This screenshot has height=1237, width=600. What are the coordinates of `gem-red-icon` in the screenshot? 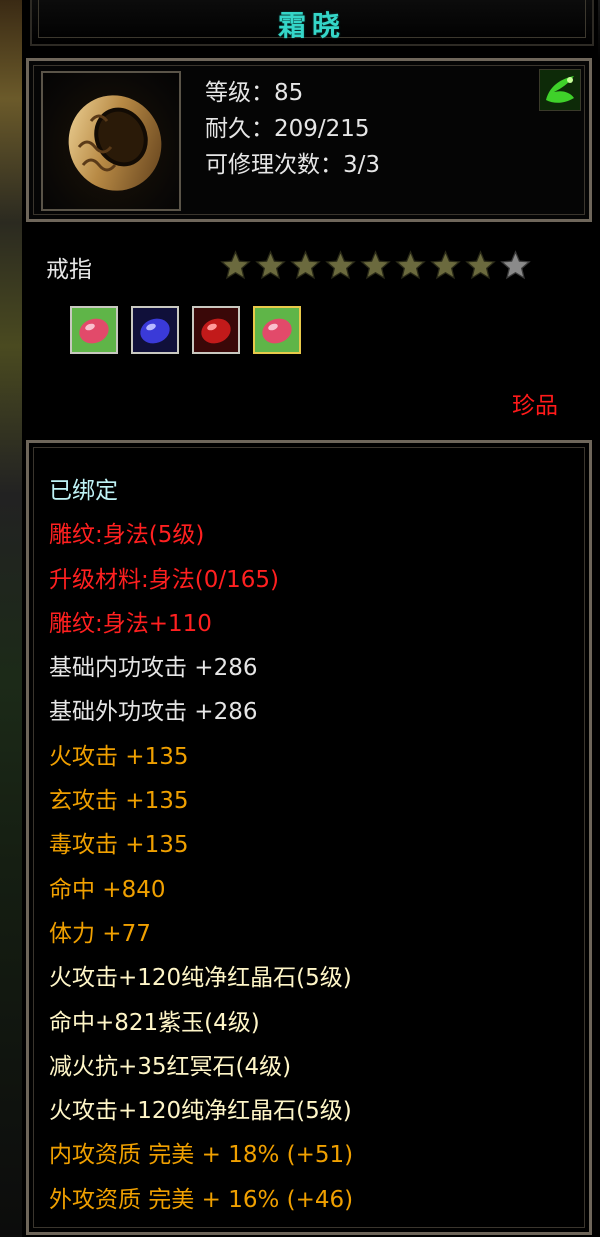 It's located at (216, 330).